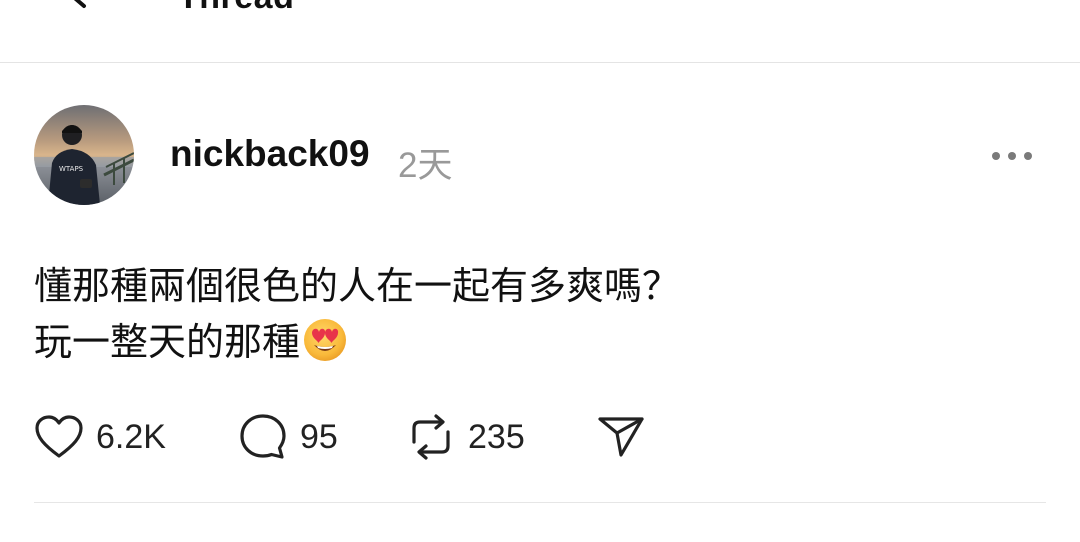  Describe the element at coordinates (78, 5) in the screenshot. I see `back-arrow-icon` at that location.